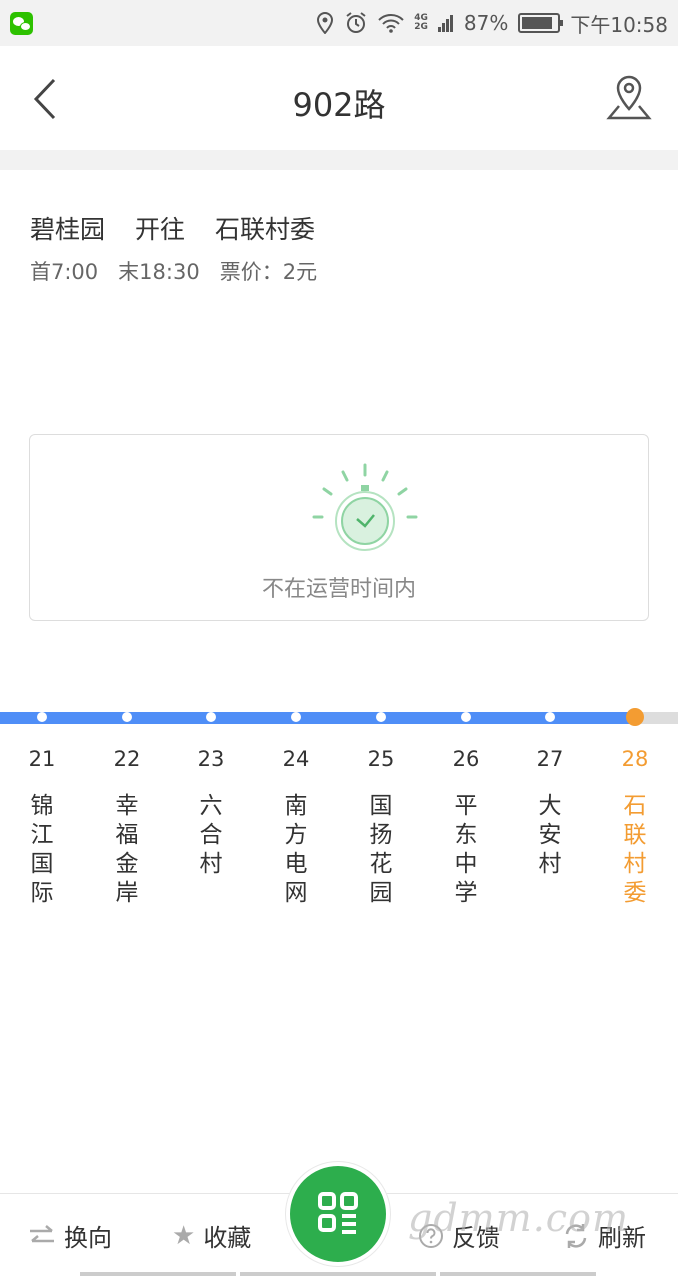 The width and height of the screenshot is (678, 1280). What do you see at coordinates (338, 589) in the screenshot?
I see `service-status-message: 不在运营时间内` at bounding box center [338, 589].